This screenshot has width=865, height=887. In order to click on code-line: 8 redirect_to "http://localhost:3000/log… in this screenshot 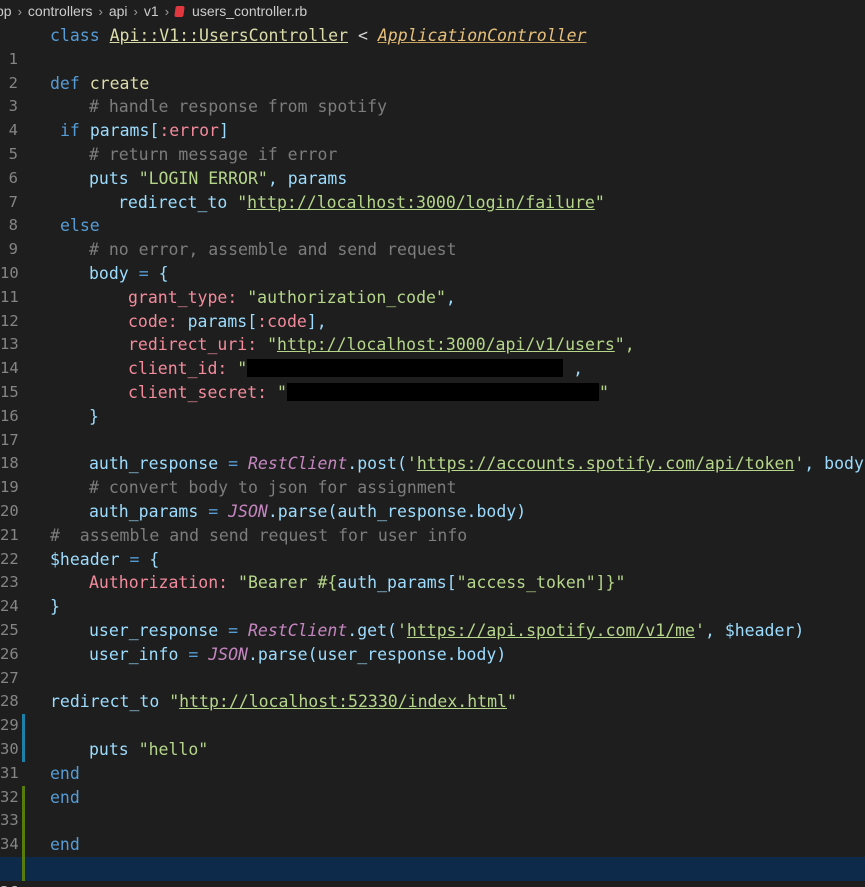, I will do `click(432, 213)`.